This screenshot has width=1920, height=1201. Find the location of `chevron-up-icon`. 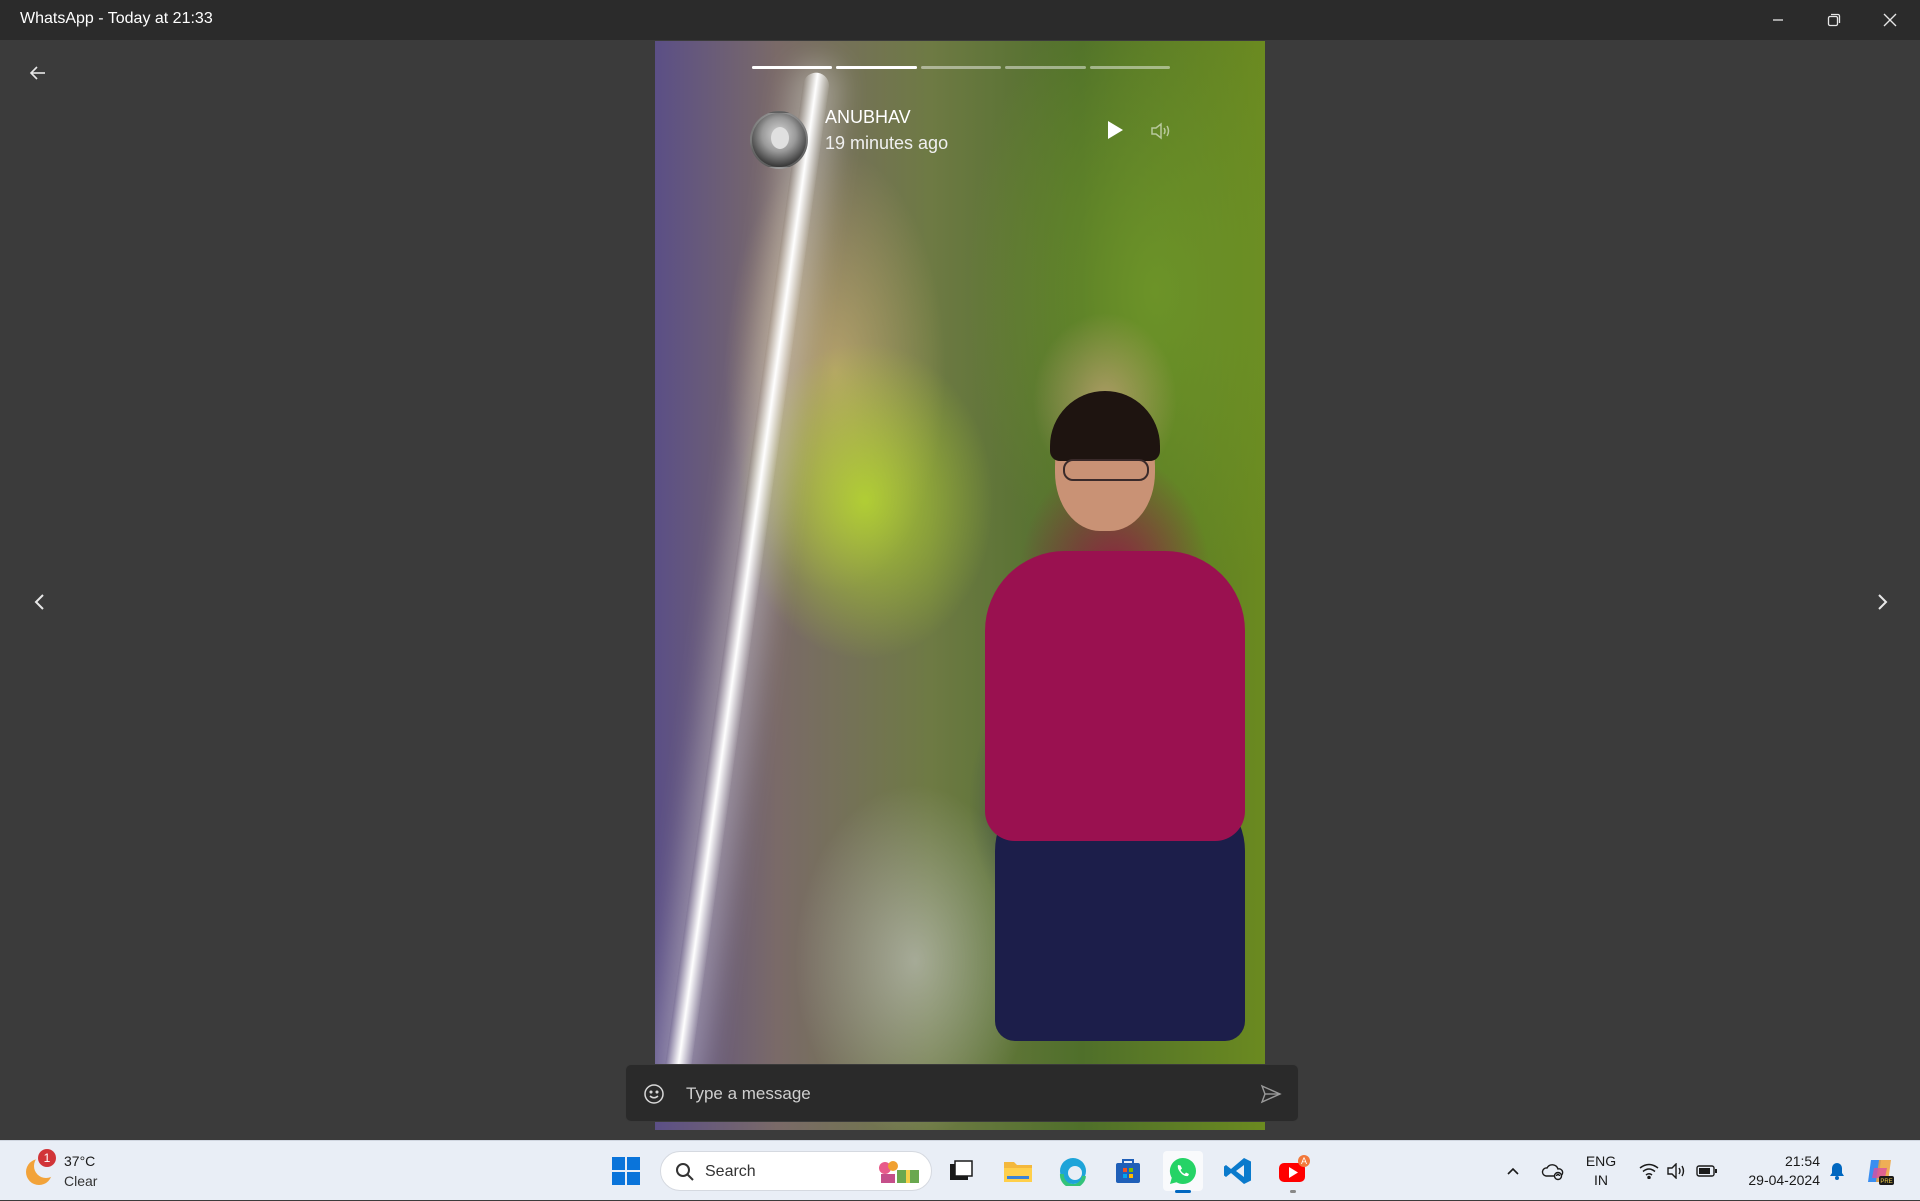

chevron-up-icon is located at coordinates (1513, 1171).